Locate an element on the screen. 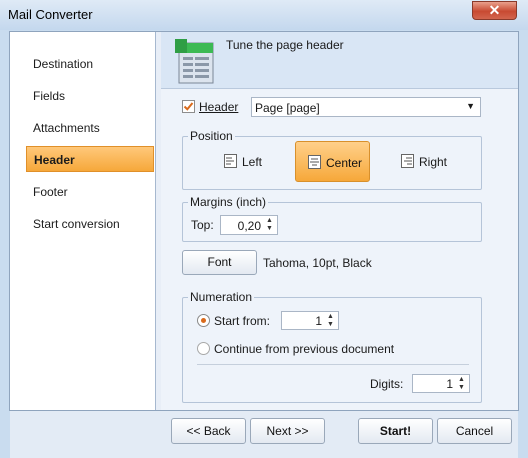 This screenshot has width=528, height=458. checkmark-icon is located at coordinates (188, 106).